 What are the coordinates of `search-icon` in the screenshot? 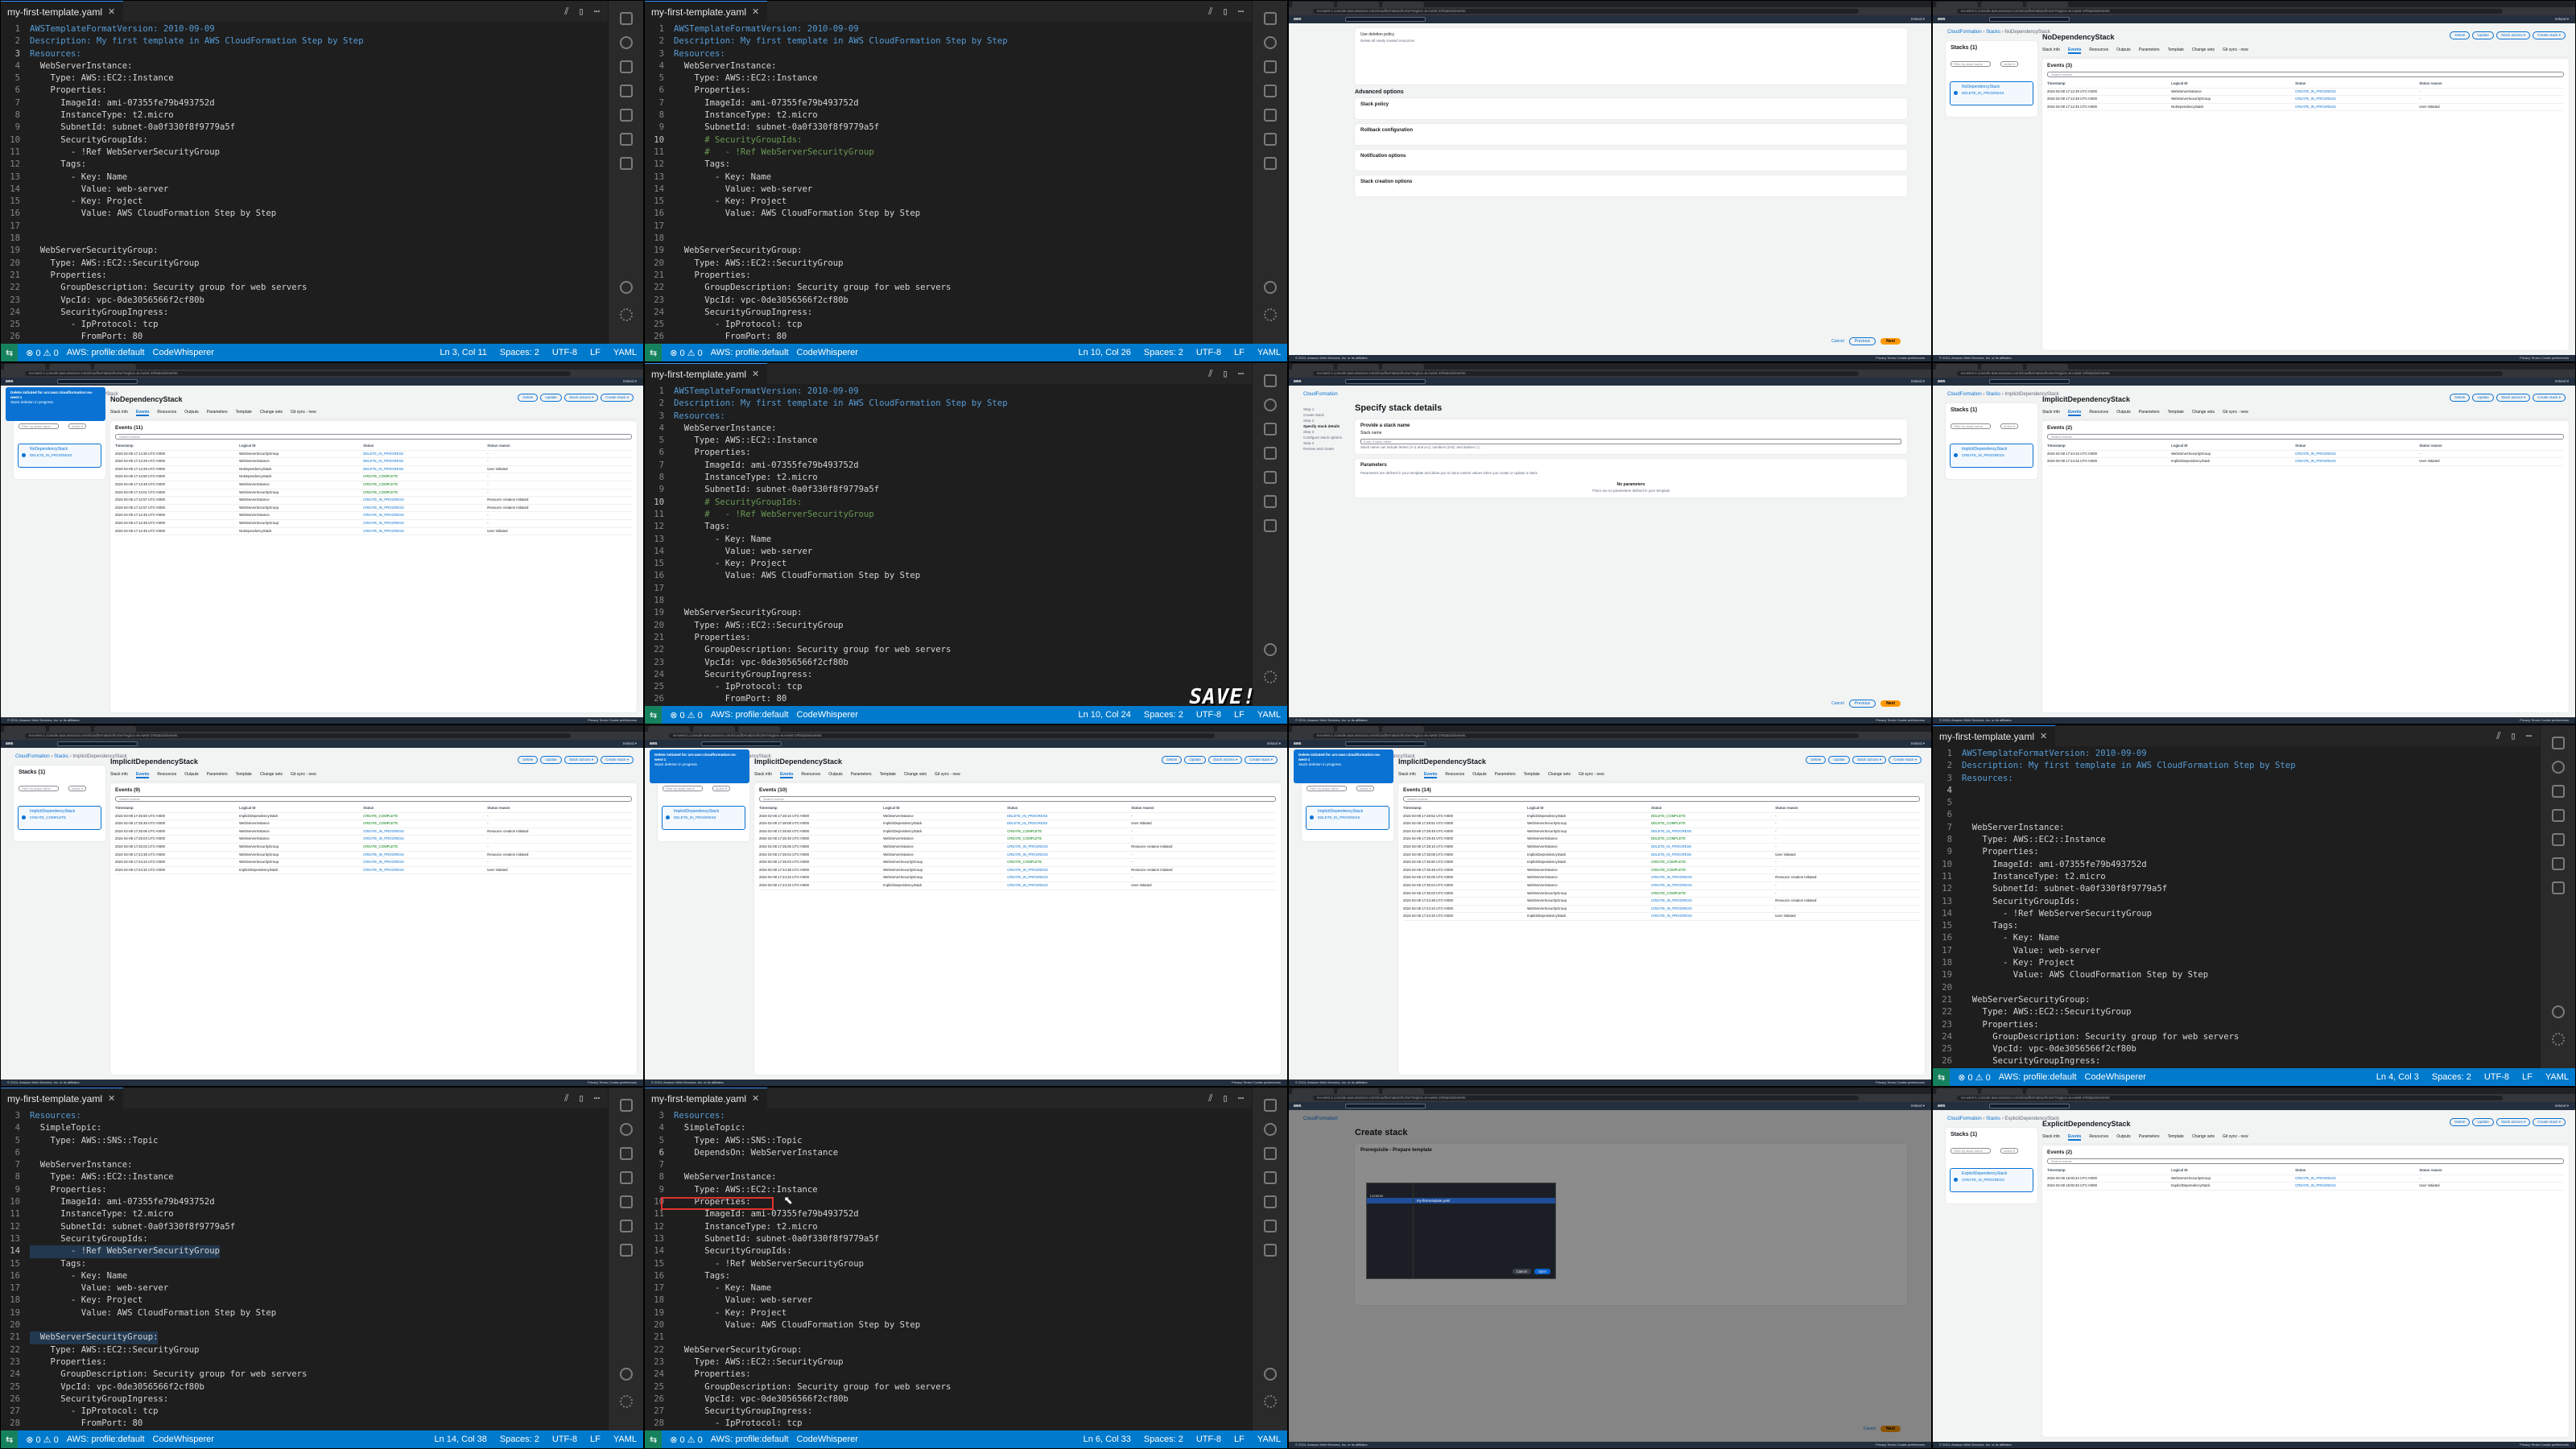 It's located at (1270, 1129).